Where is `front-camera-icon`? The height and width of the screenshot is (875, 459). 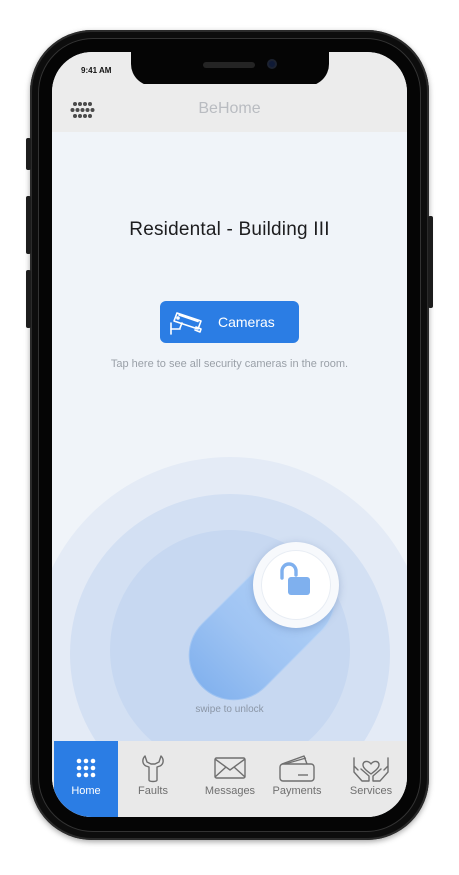 front-camera-icon is located at coordinates (272, 64).